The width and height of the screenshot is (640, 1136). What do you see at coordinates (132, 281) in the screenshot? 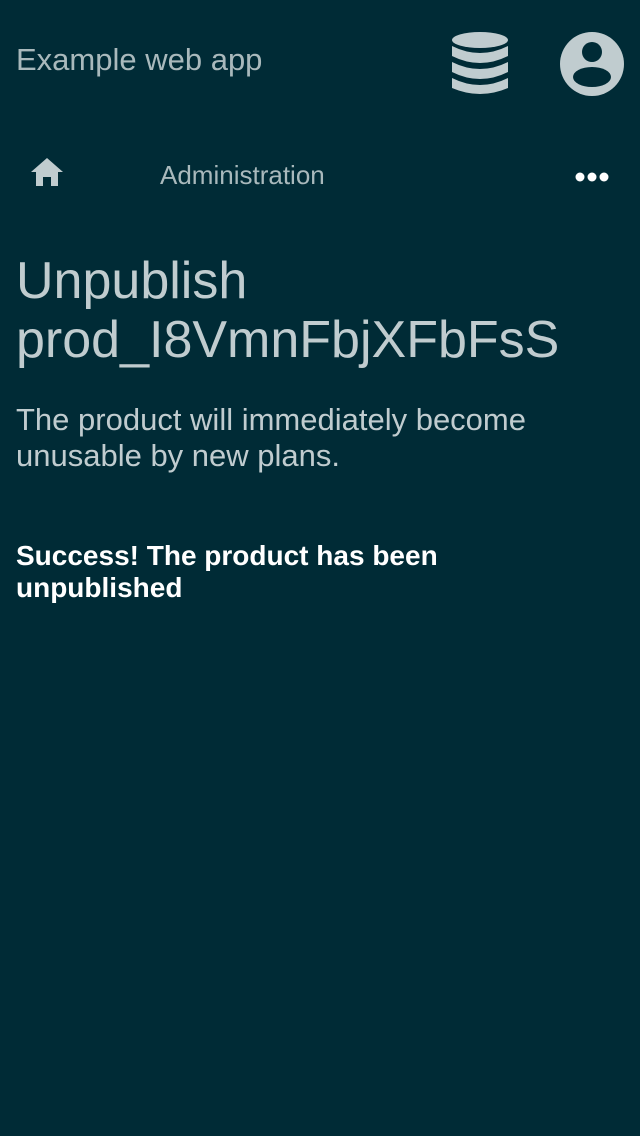
I see `title-line-1: Unpublish` at bounding box center [132, 281].